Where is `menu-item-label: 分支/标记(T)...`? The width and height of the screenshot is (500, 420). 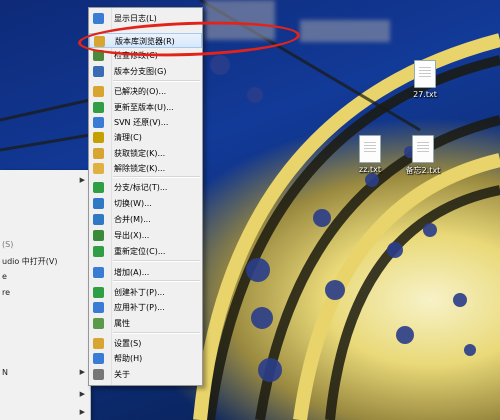
menu-item-label: 分支/标记(T)... is located at coordinates (141, 187).